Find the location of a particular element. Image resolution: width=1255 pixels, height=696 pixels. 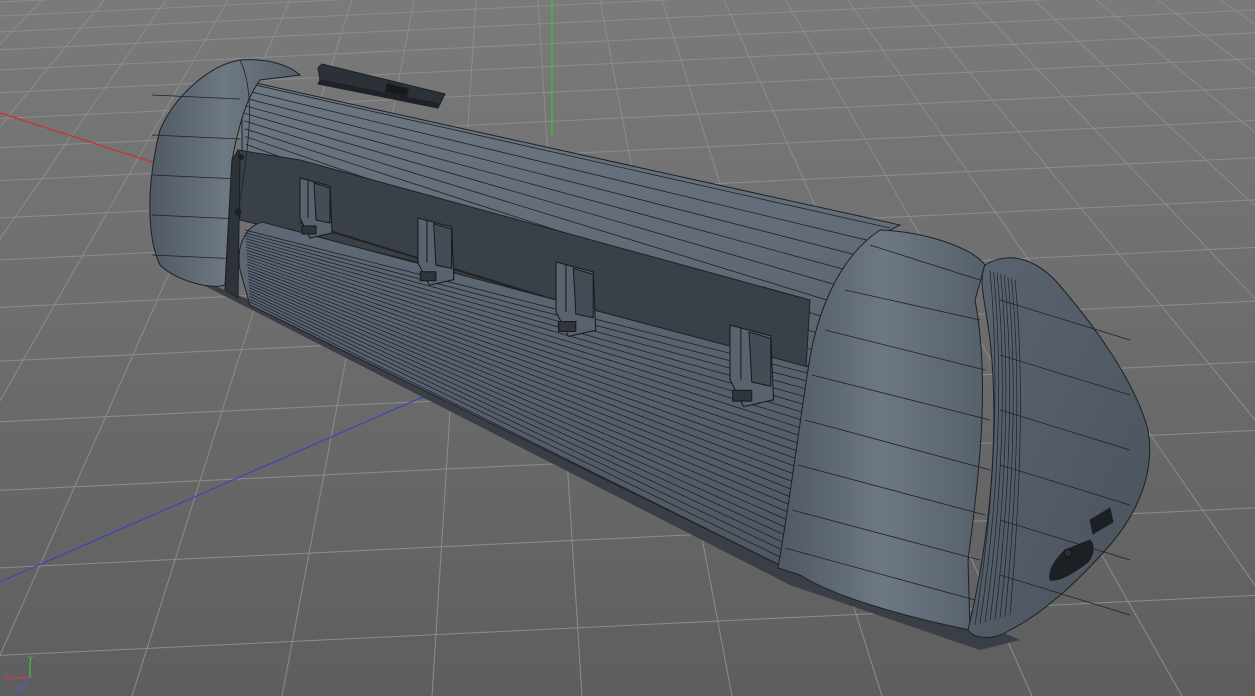

gizmo-z-line is located at coordinates (25, 684).